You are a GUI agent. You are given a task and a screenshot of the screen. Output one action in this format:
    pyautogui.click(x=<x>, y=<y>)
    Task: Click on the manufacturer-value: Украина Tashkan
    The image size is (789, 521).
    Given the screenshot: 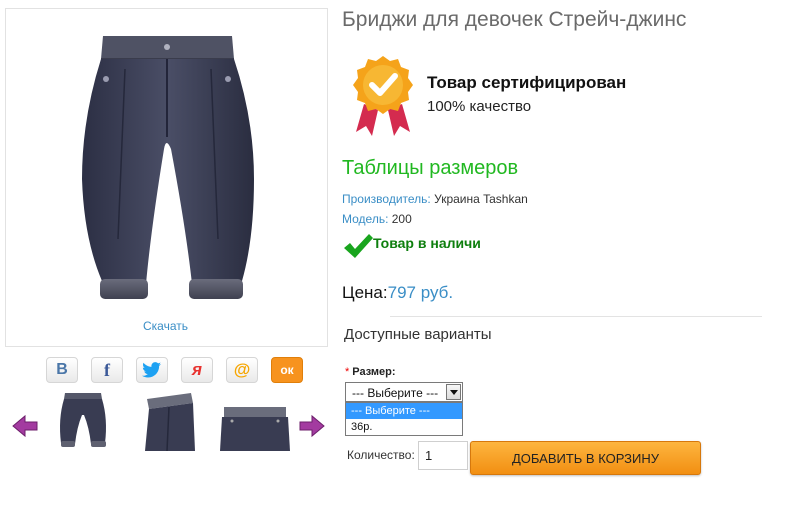 What is the action you would take?
    pyautogui.click(x=481, y=199)
    